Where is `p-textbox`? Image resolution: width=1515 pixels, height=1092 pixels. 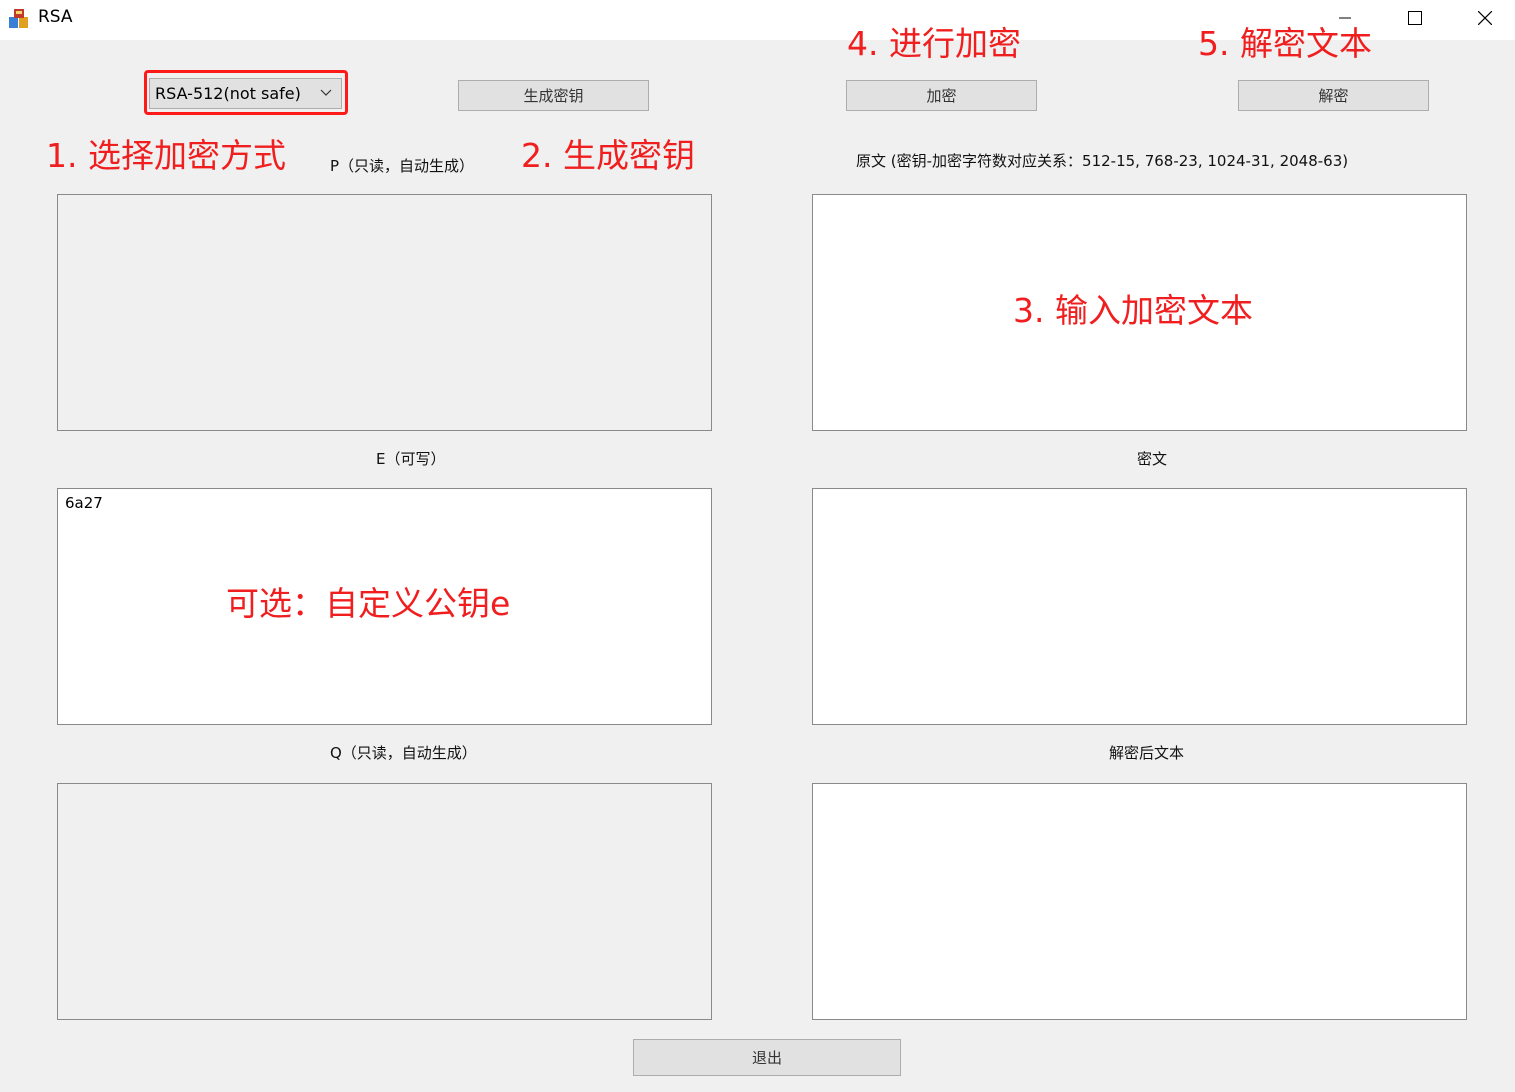 p-textbox is located at coordinates (384, 312).